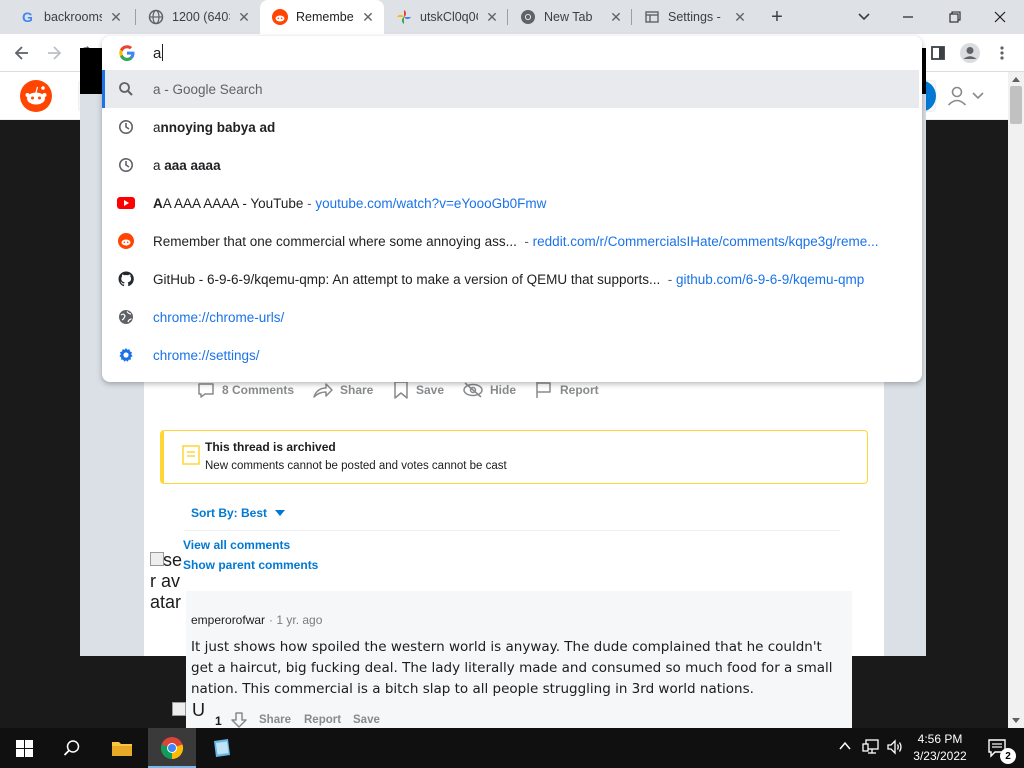 The width and height of the screenshot is (1024, 768). I want to click on gear-icon, so click(126, 355).